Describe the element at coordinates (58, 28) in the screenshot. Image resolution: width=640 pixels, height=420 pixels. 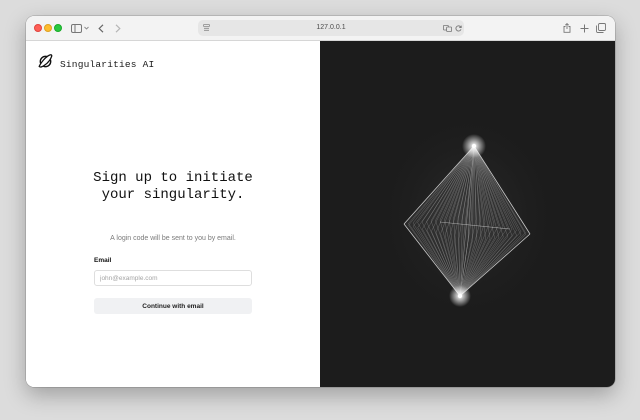
I see `zoom-window-button` at that location.